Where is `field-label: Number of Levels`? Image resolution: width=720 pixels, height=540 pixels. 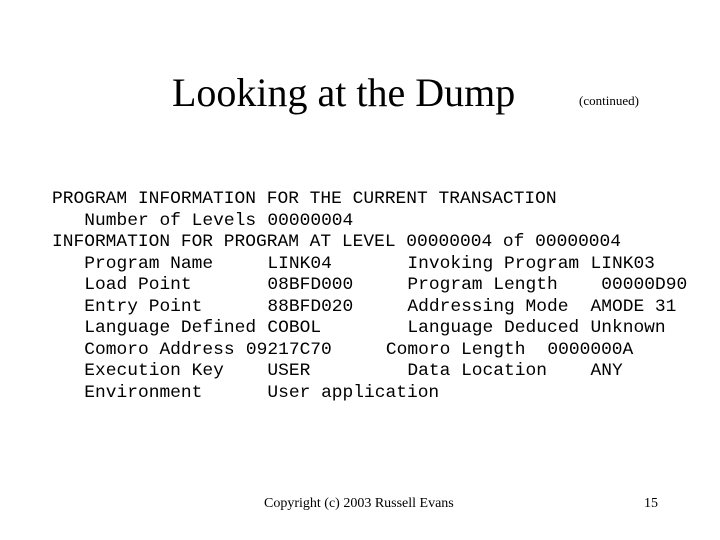 field-label: Number of Levels is located at coordinates (170, 220).